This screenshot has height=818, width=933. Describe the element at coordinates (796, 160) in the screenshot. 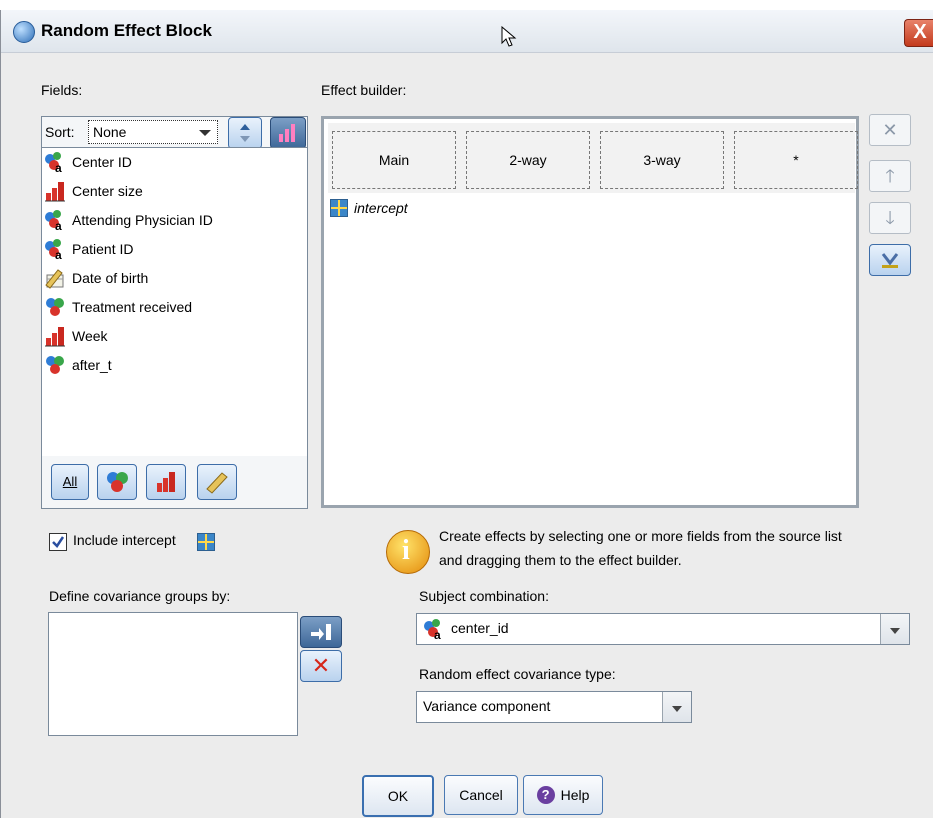

I see `effect-column-star: *` at that location.